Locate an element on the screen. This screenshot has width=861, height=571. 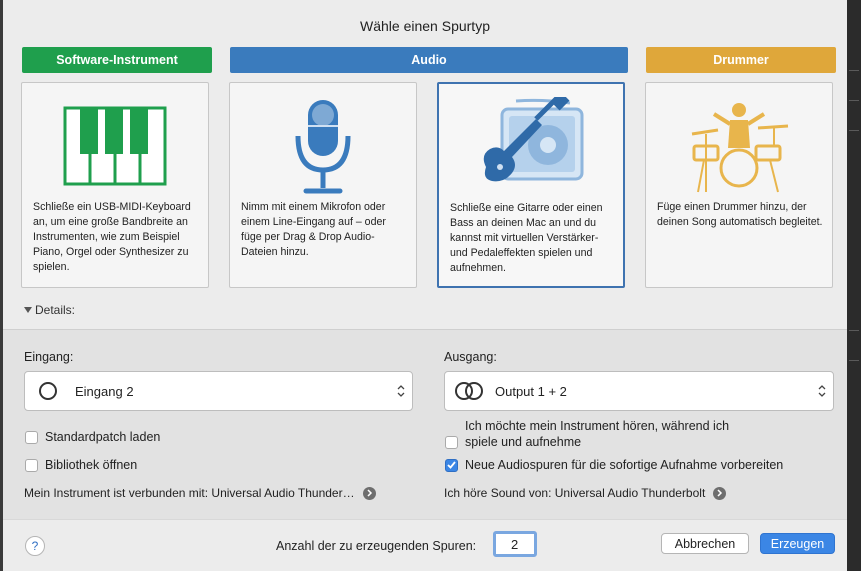
input-select: Eingang 2 is located at coordinates (218, 391).